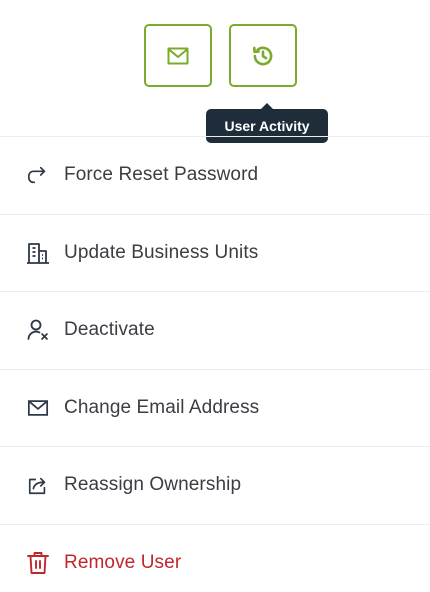 This screenshot has width=430, height=592. I want to click on user-x-icon, so click(38, 330).